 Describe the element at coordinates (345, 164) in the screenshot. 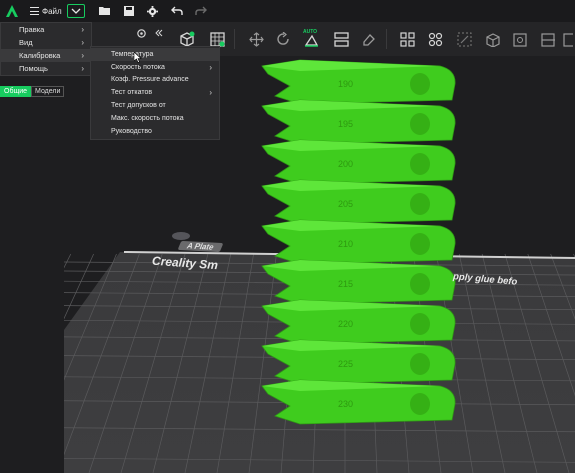

I see `tower-block-label: 200` at that location.